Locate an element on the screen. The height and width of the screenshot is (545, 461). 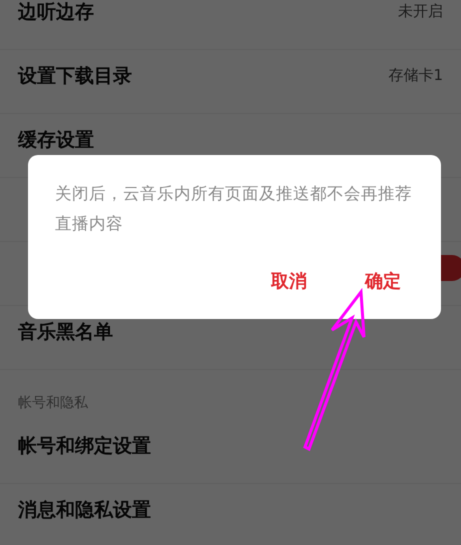
setting-label: 帐号和绑定设置 is located at coordinates (84, 446).